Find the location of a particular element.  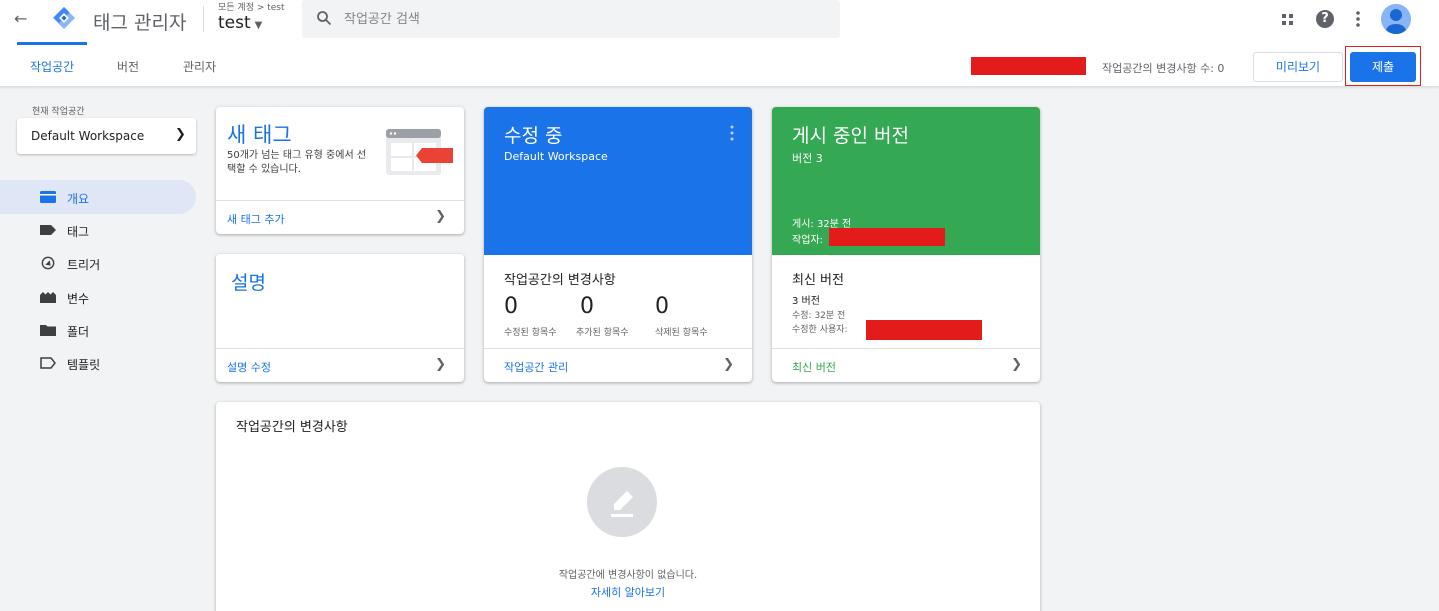

deleted-count: 0 is located at coordinates (662, 306).